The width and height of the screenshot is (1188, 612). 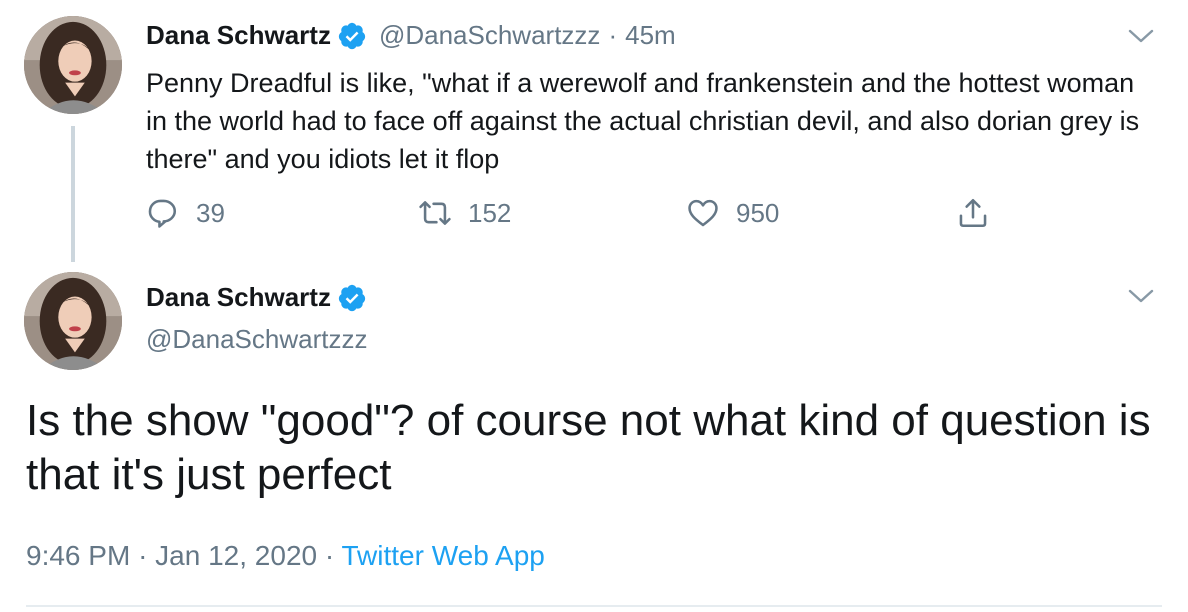 I want to click on retweet-button: 152, so click(x=464, y=213).